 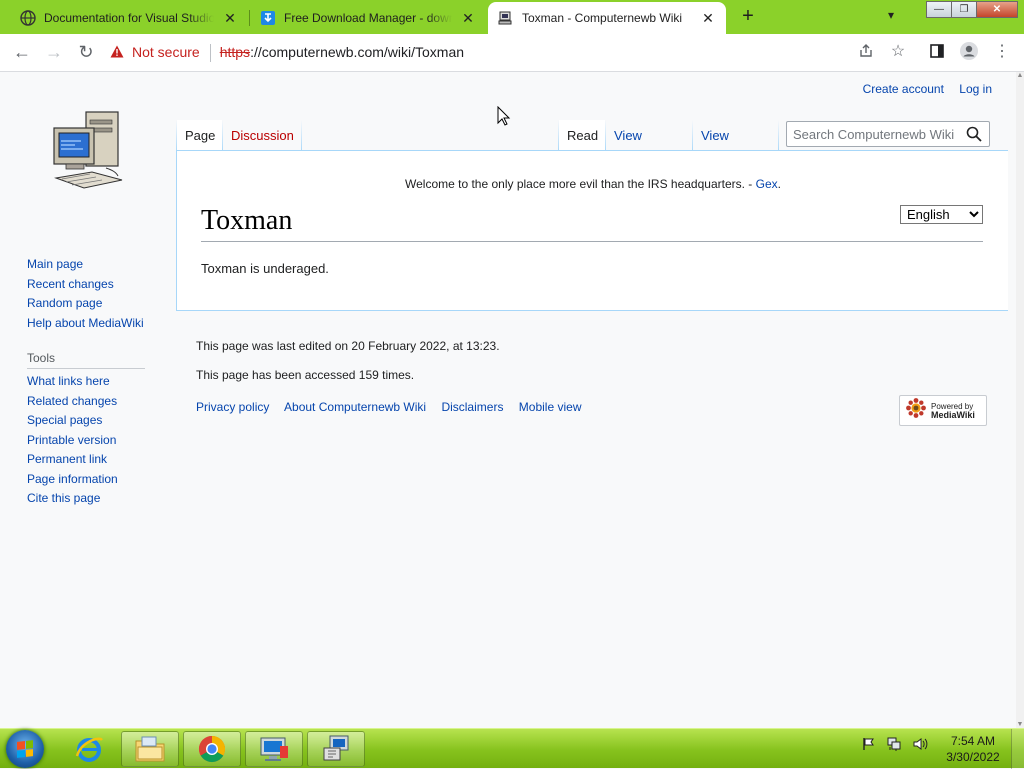 I want to click on create-account-link: Create account, so click(x=903, y=89).